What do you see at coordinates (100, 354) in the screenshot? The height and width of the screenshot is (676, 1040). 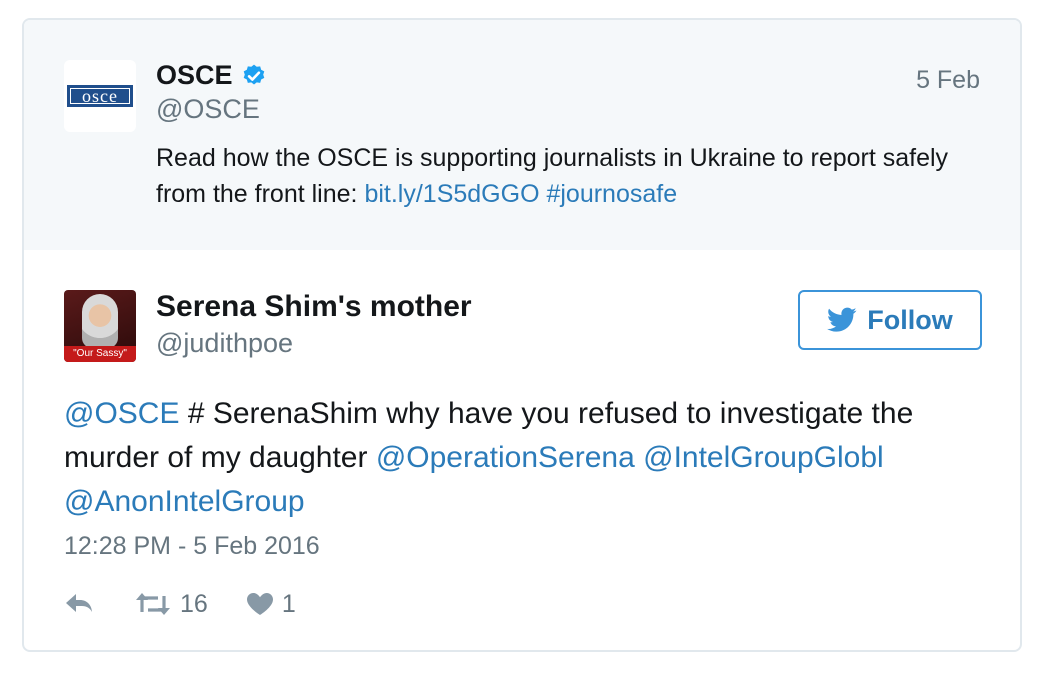 I see `avatar-caption: "Our Sassy"` at bounding box center [100, 354].